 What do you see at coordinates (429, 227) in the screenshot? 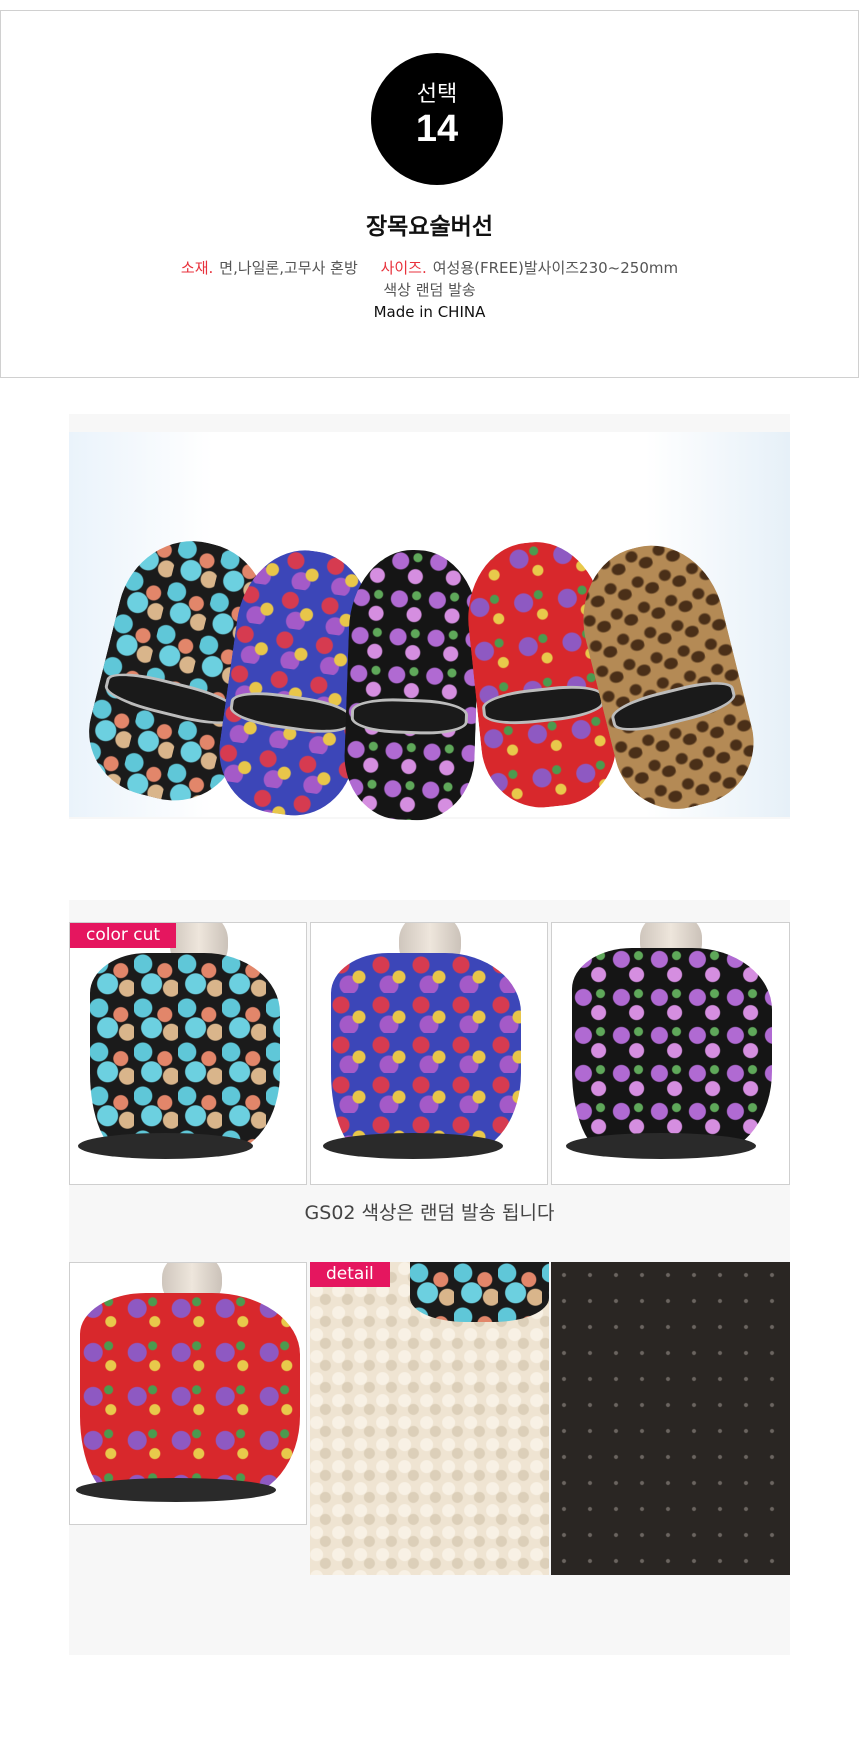
I see `product-title: 장목요술버선` at bounding box center [429, 227].